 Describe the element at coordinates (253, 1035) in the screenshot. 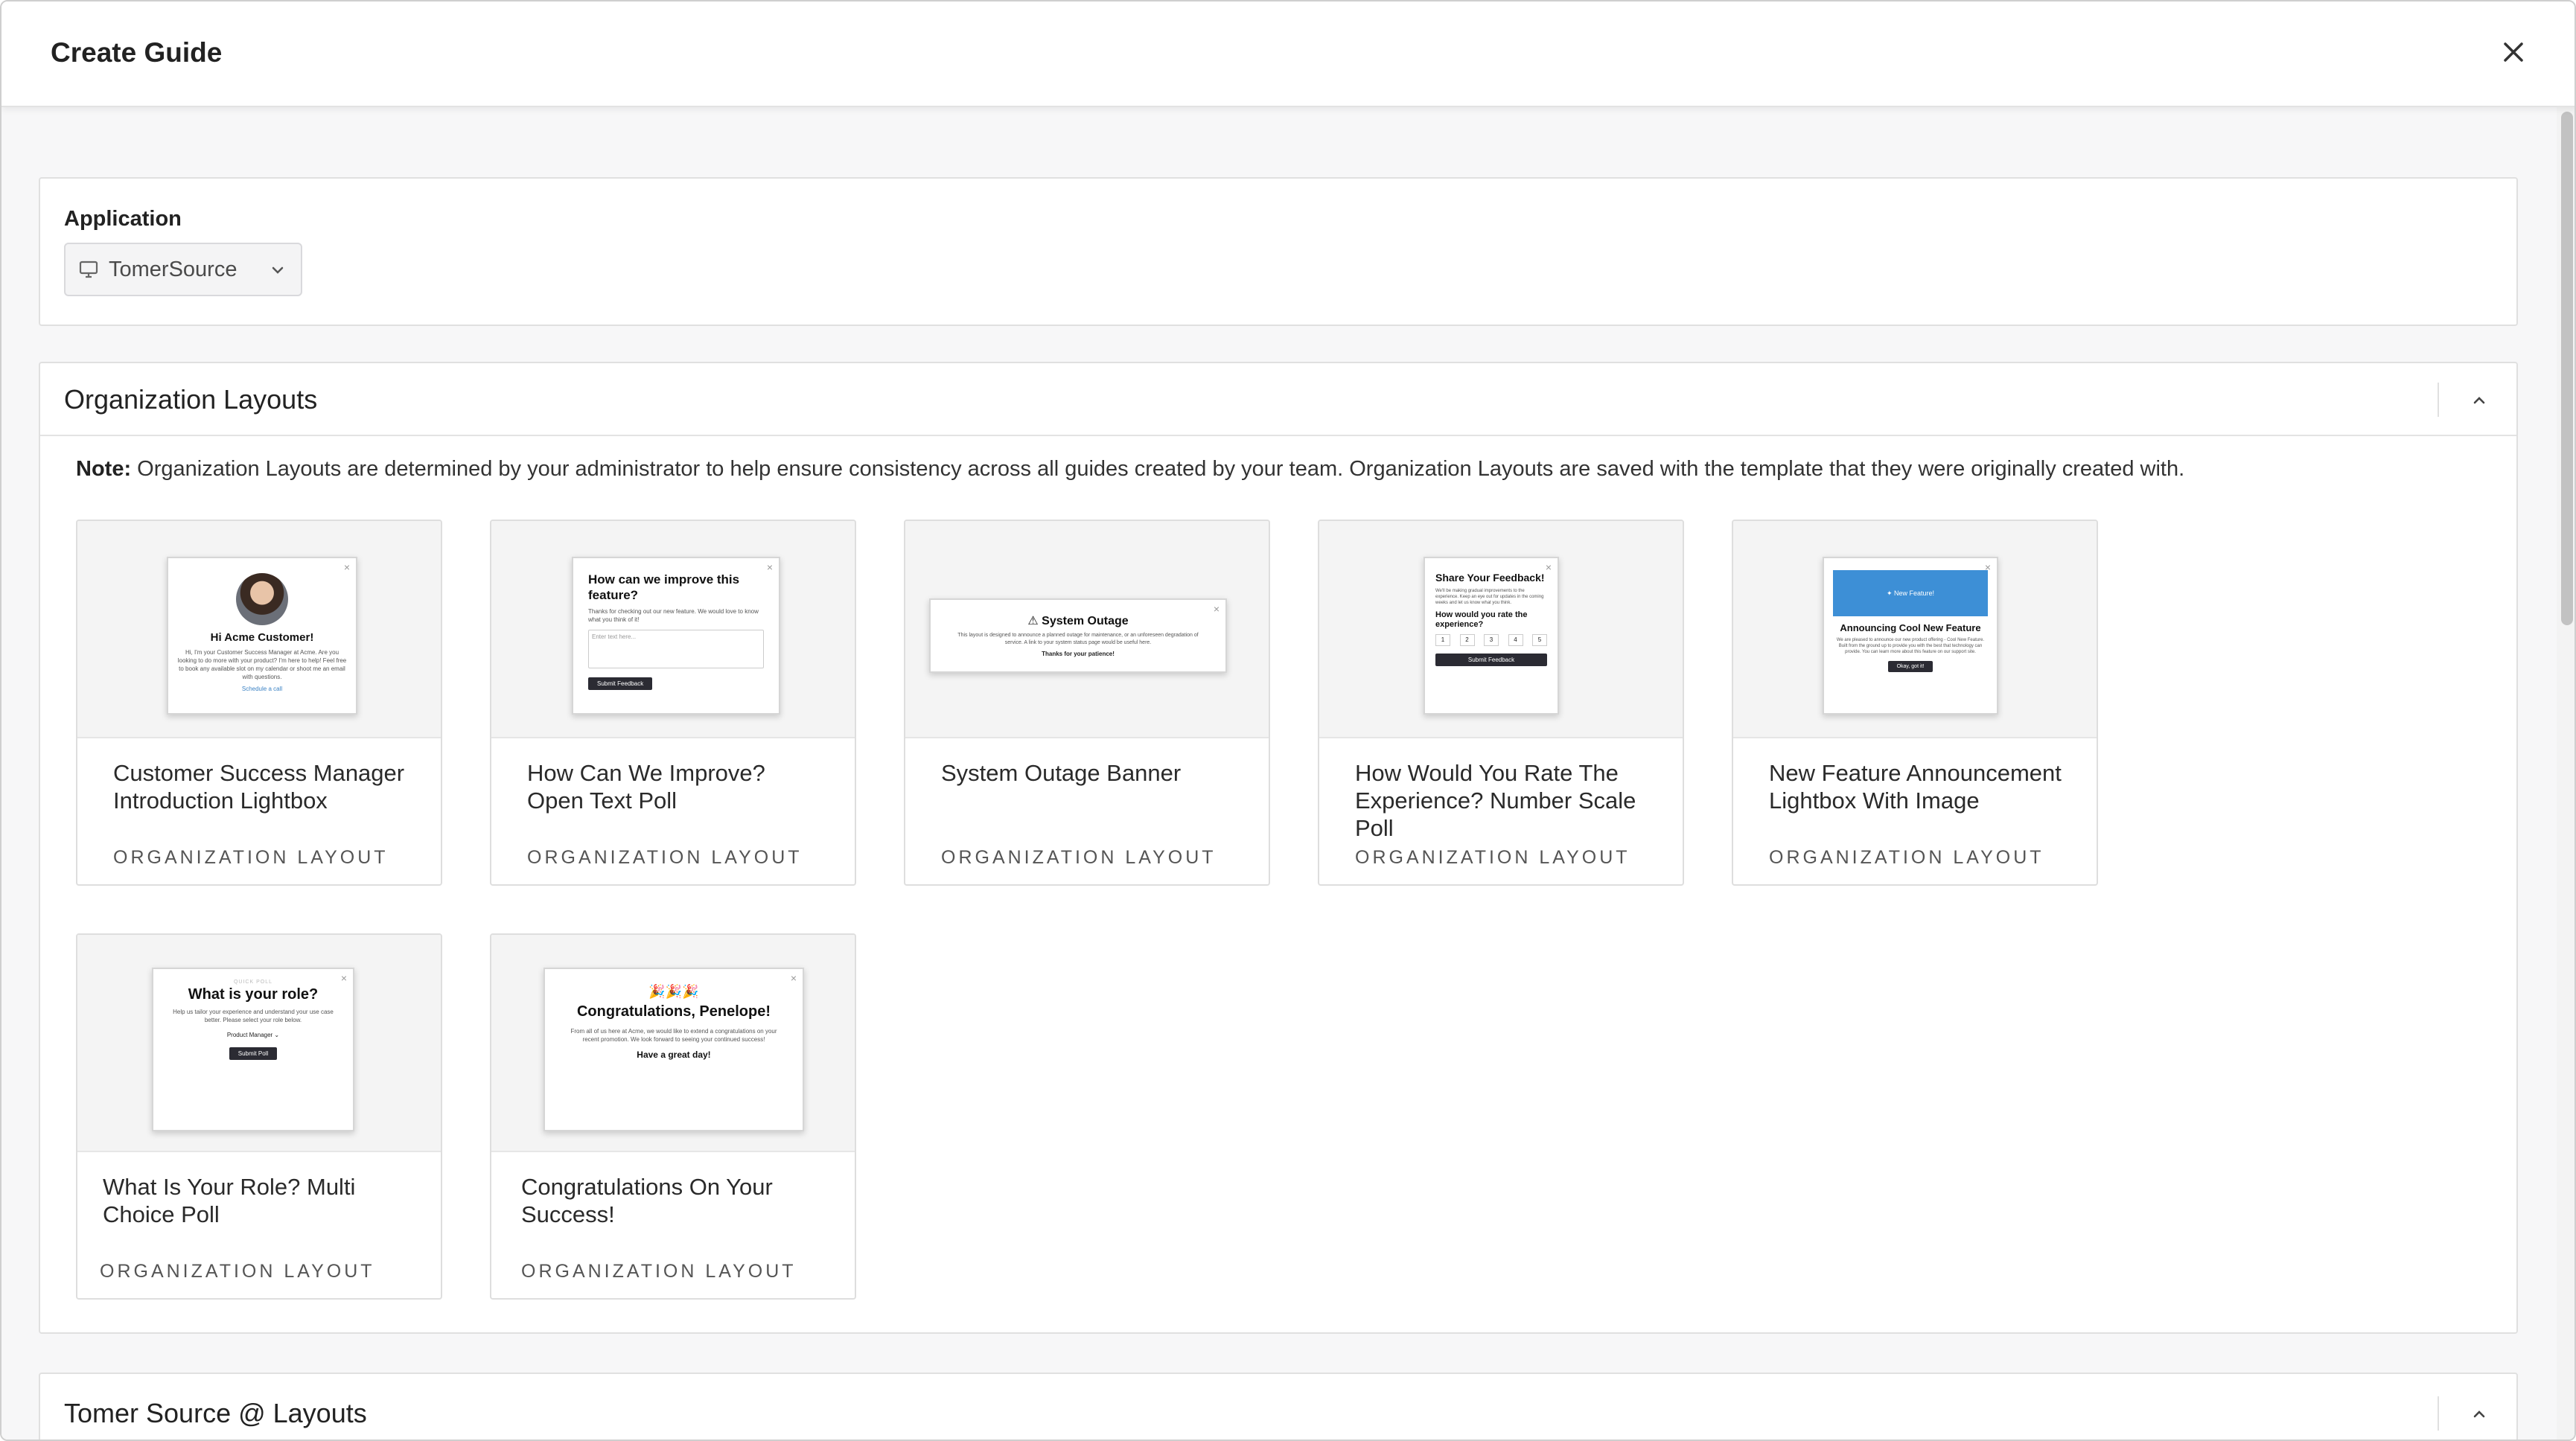

I see `preview-select: Product Manager ⌄` at that location.